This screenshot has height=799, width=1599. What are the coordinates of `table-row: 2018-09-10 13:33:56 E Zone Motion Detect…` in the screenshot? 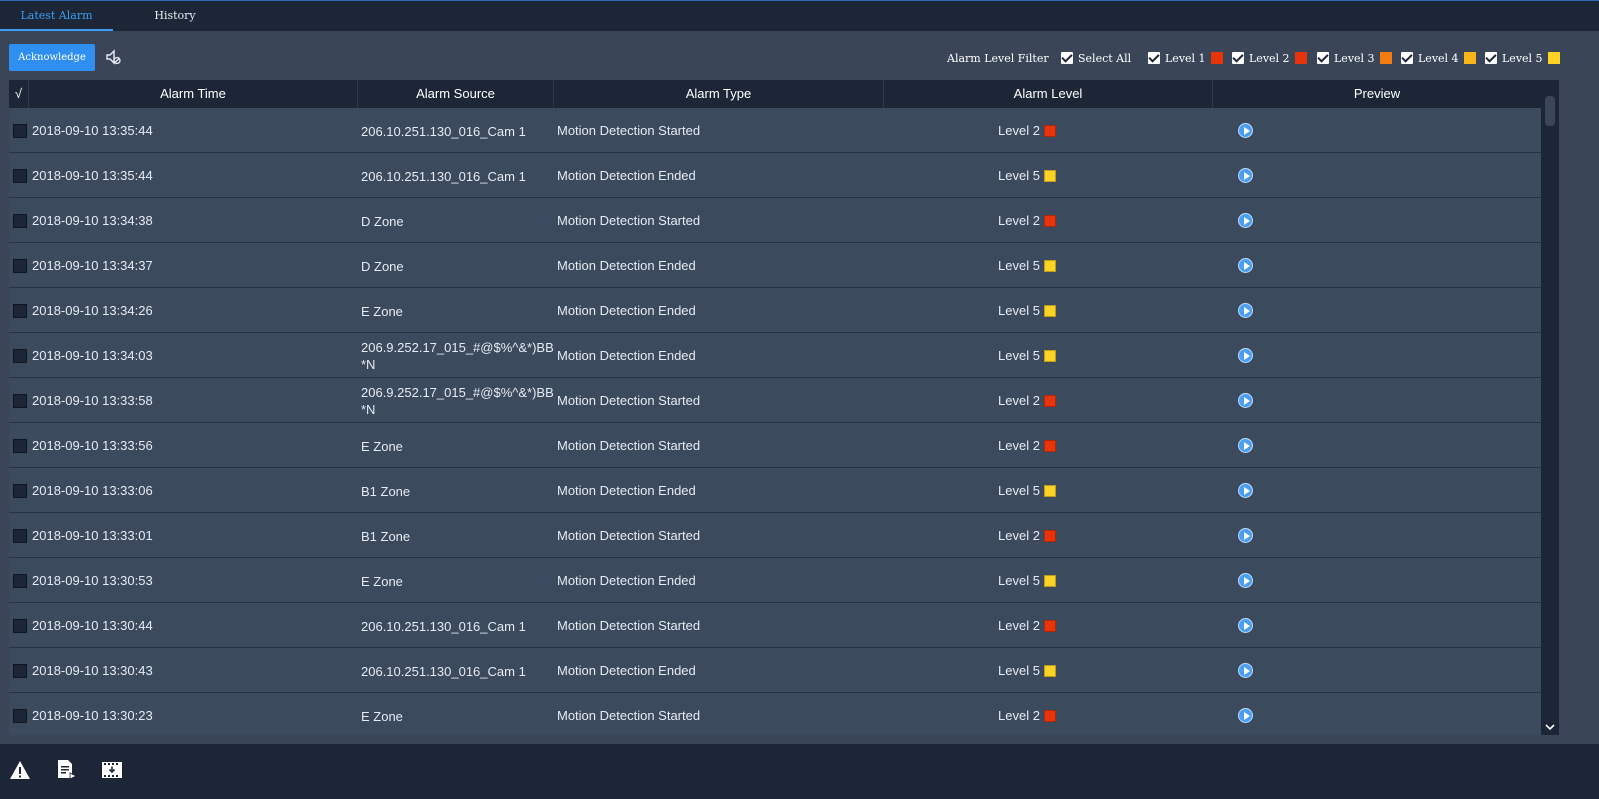 It's located at (775, 445).